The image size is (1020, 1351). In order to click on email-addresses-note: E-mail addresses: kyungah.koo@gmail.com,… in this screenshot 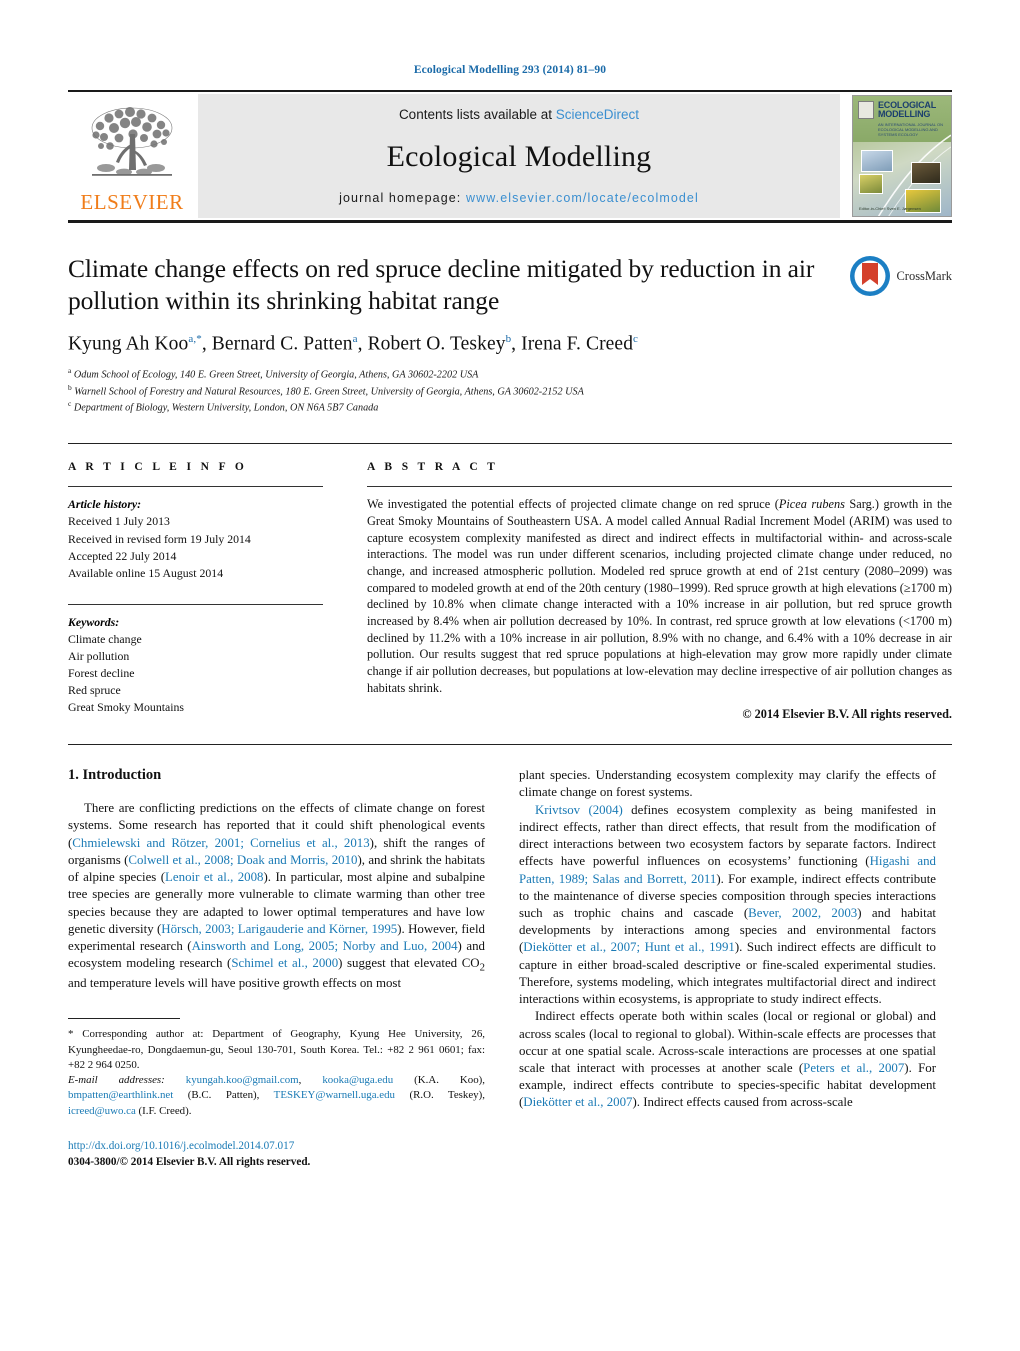, I will do `click(276, 1095)`.